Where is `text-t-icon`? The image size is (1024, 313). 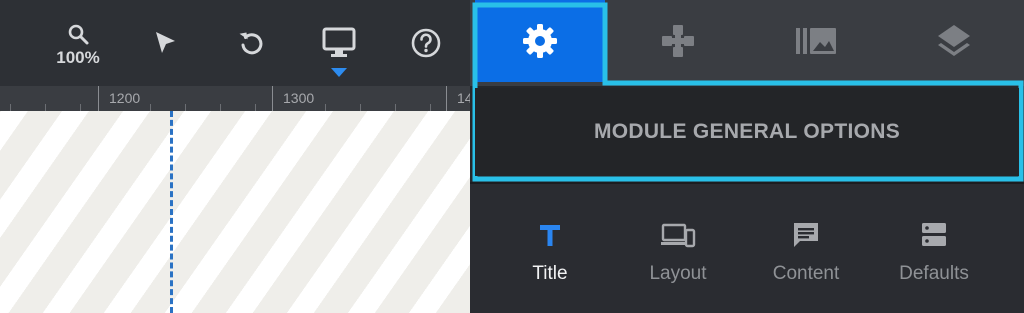
text-t-icon is located at coordinates (550, 235).